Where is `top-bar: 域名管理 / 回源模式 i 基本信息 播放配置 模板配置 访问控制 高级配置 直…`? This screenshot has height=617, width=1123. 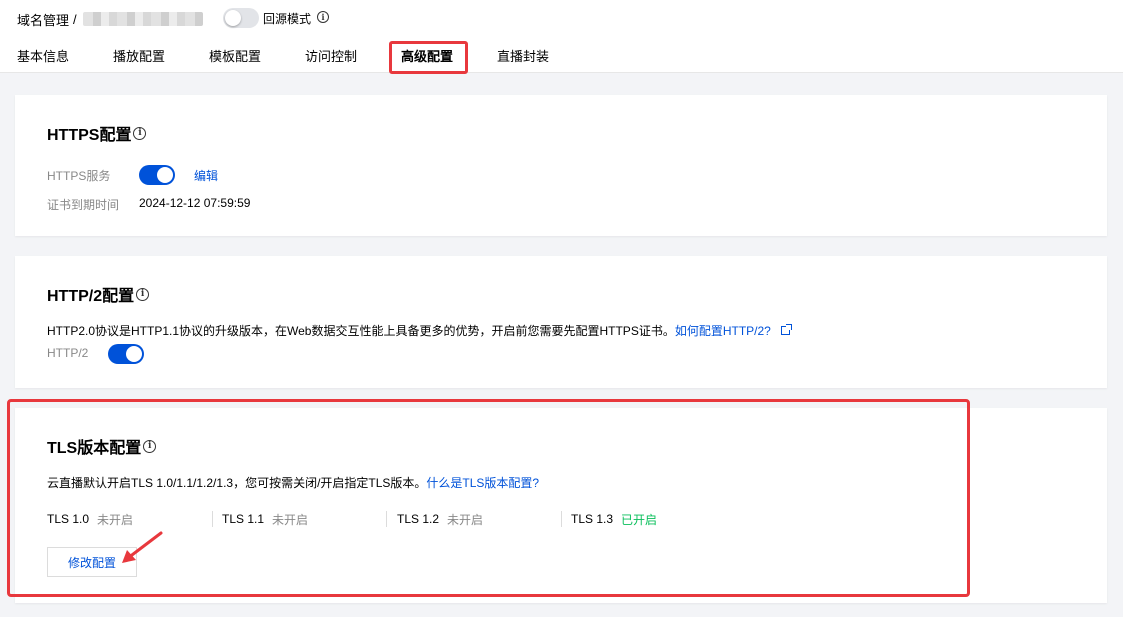 top-bar: 域名管理 / 回源模式 i 基本信息 播放配置 模板配置 访问控制 高级配置 直… is located at coordinates (561, 36).